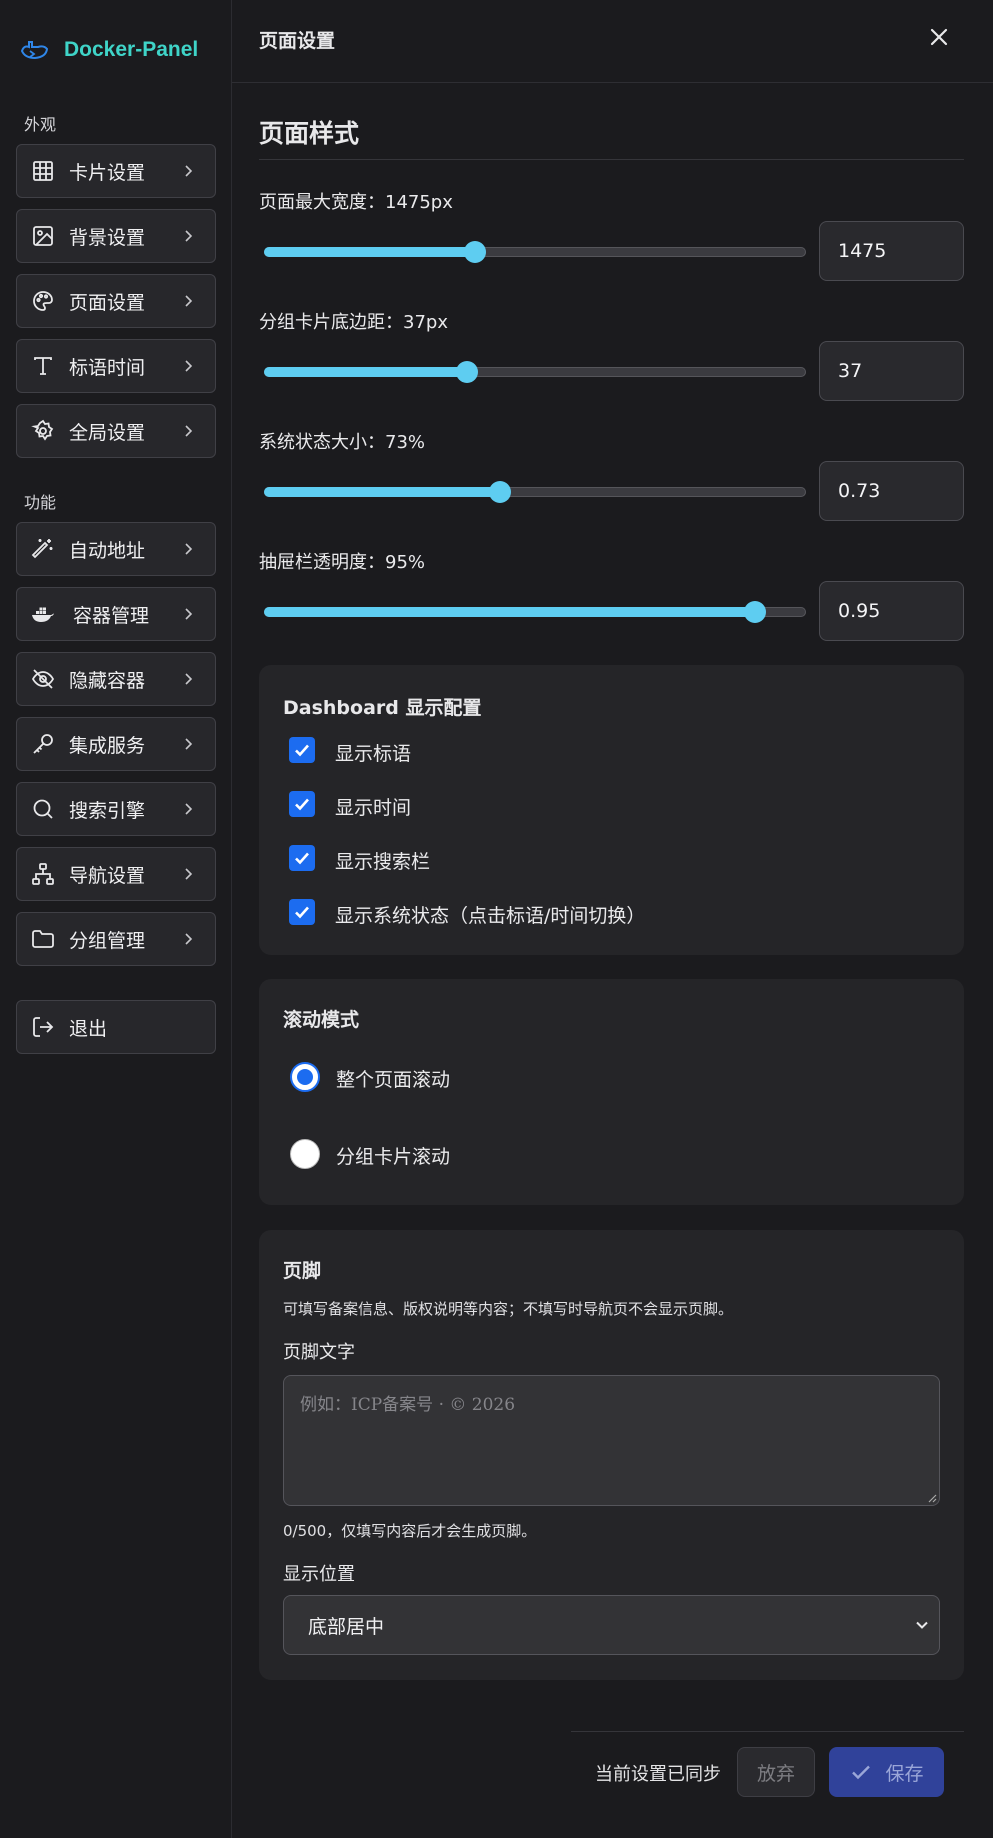  What do you see at coordinates (43, 431) in the screenshot?
I see `gear-icon` at bounding box center [43, 431].